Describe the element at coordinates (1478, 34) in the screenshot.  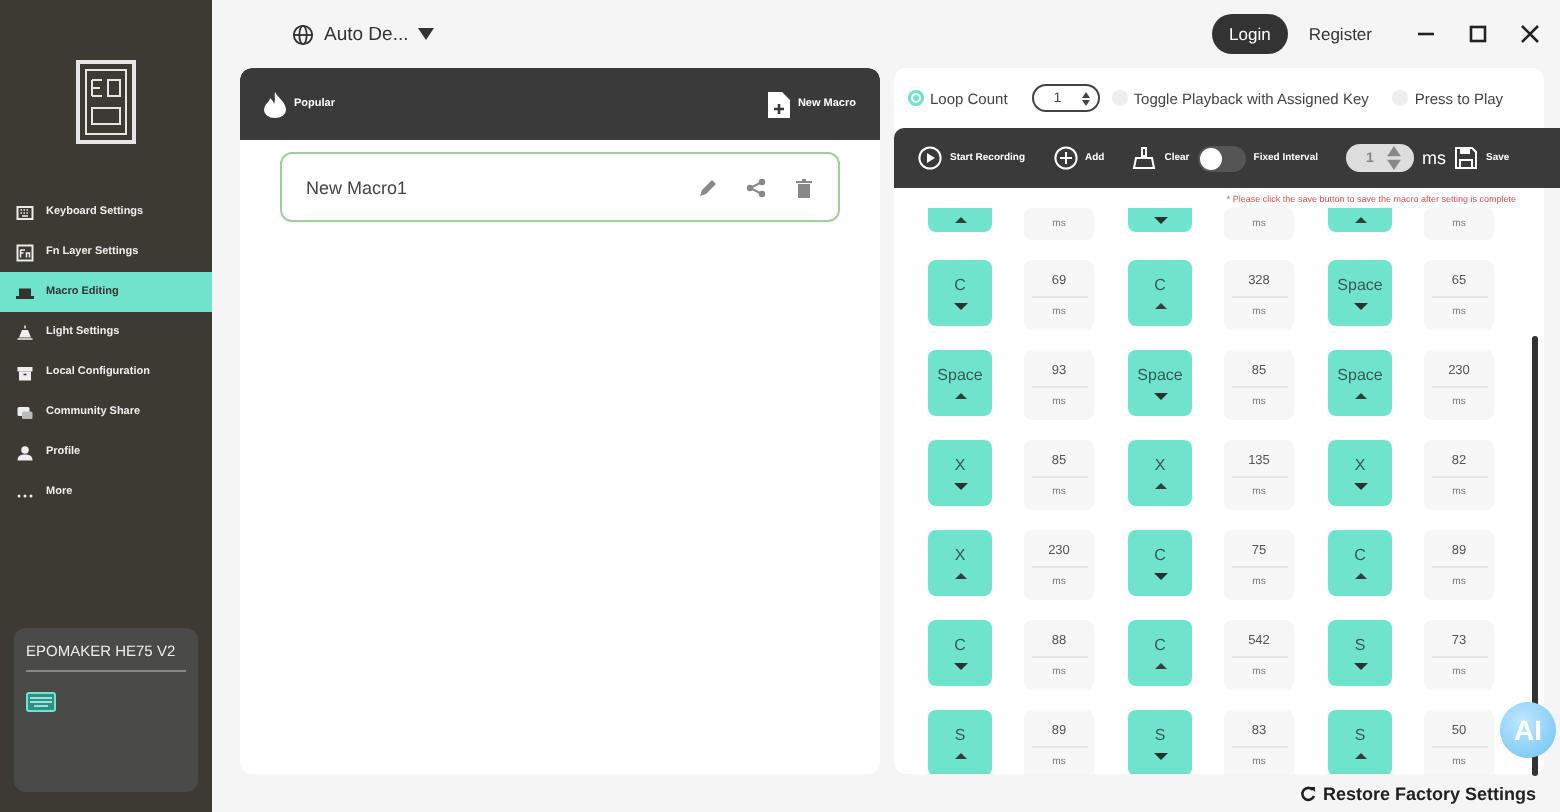
I see `maximize-icon` at that location.